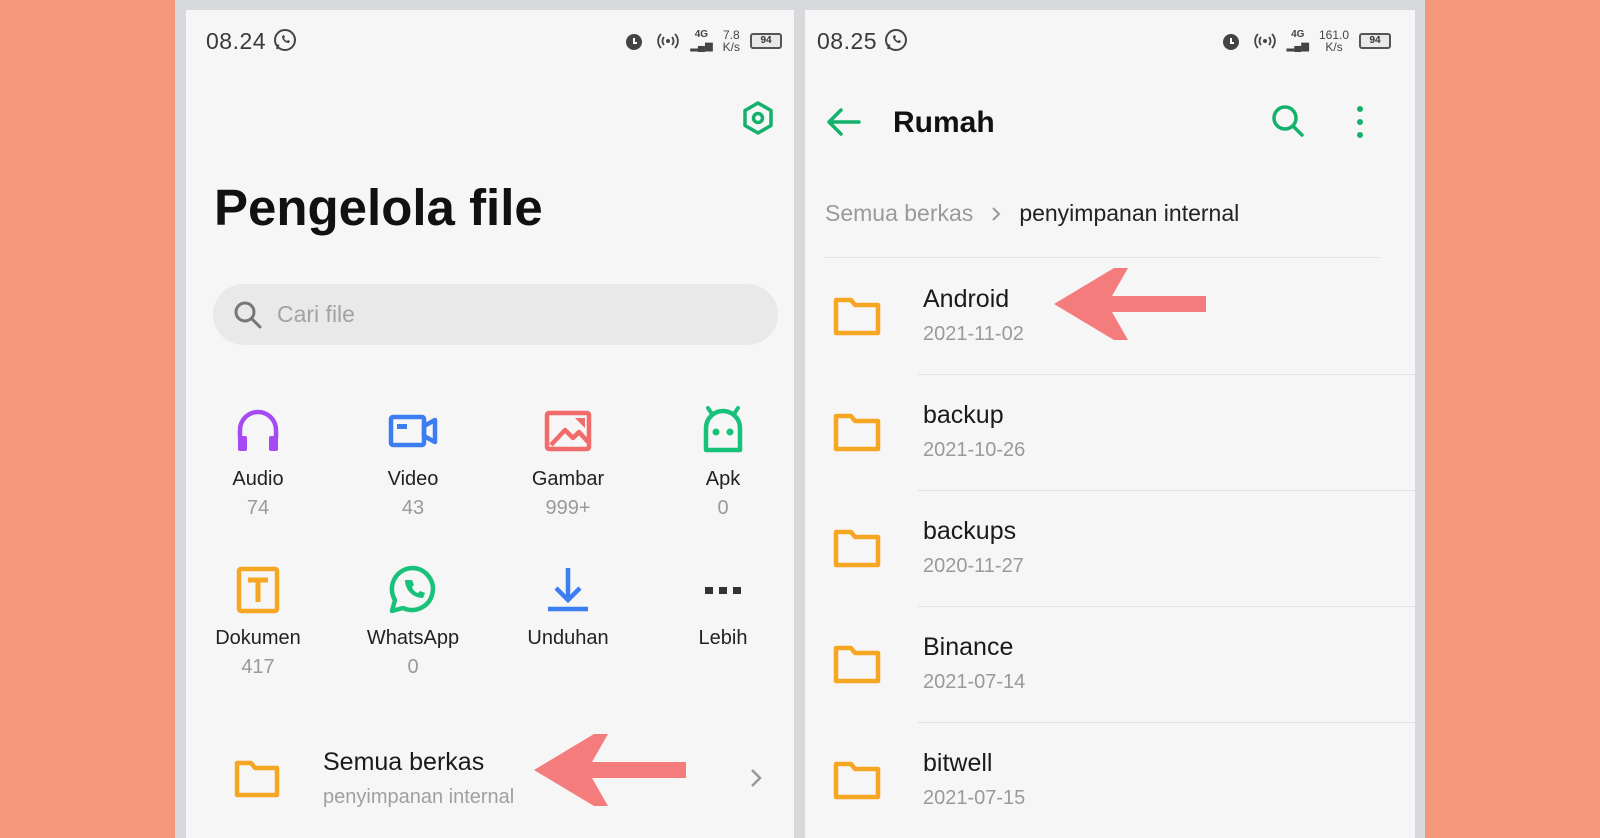 This screenshot has height=838, width=1600. What do you see at coordinates (973, 566) in the screenshot?
I see `folder-date: 2020-11-27` at bounding box center [973, 566].